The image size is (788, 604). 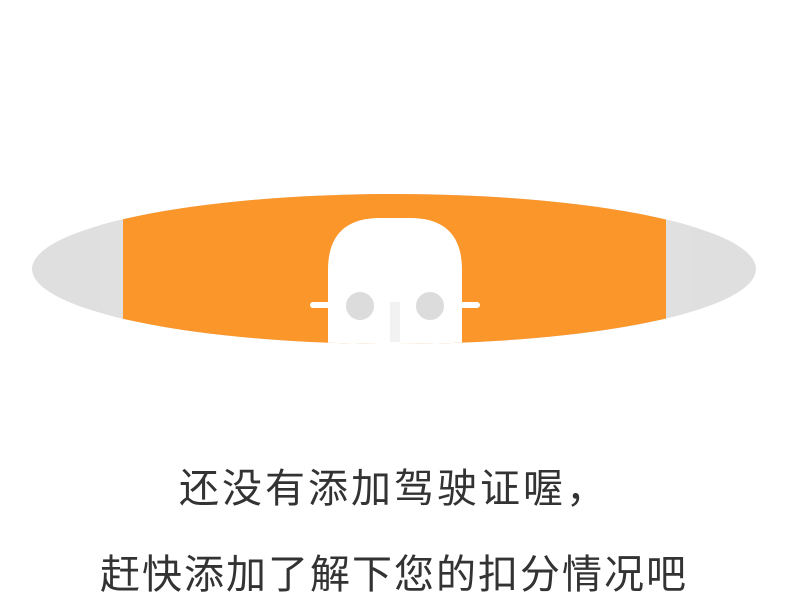 I want to click on empty-state-message-line2: 赶快添加了解下您的扣分情况吧, so click(x=394, y=575).